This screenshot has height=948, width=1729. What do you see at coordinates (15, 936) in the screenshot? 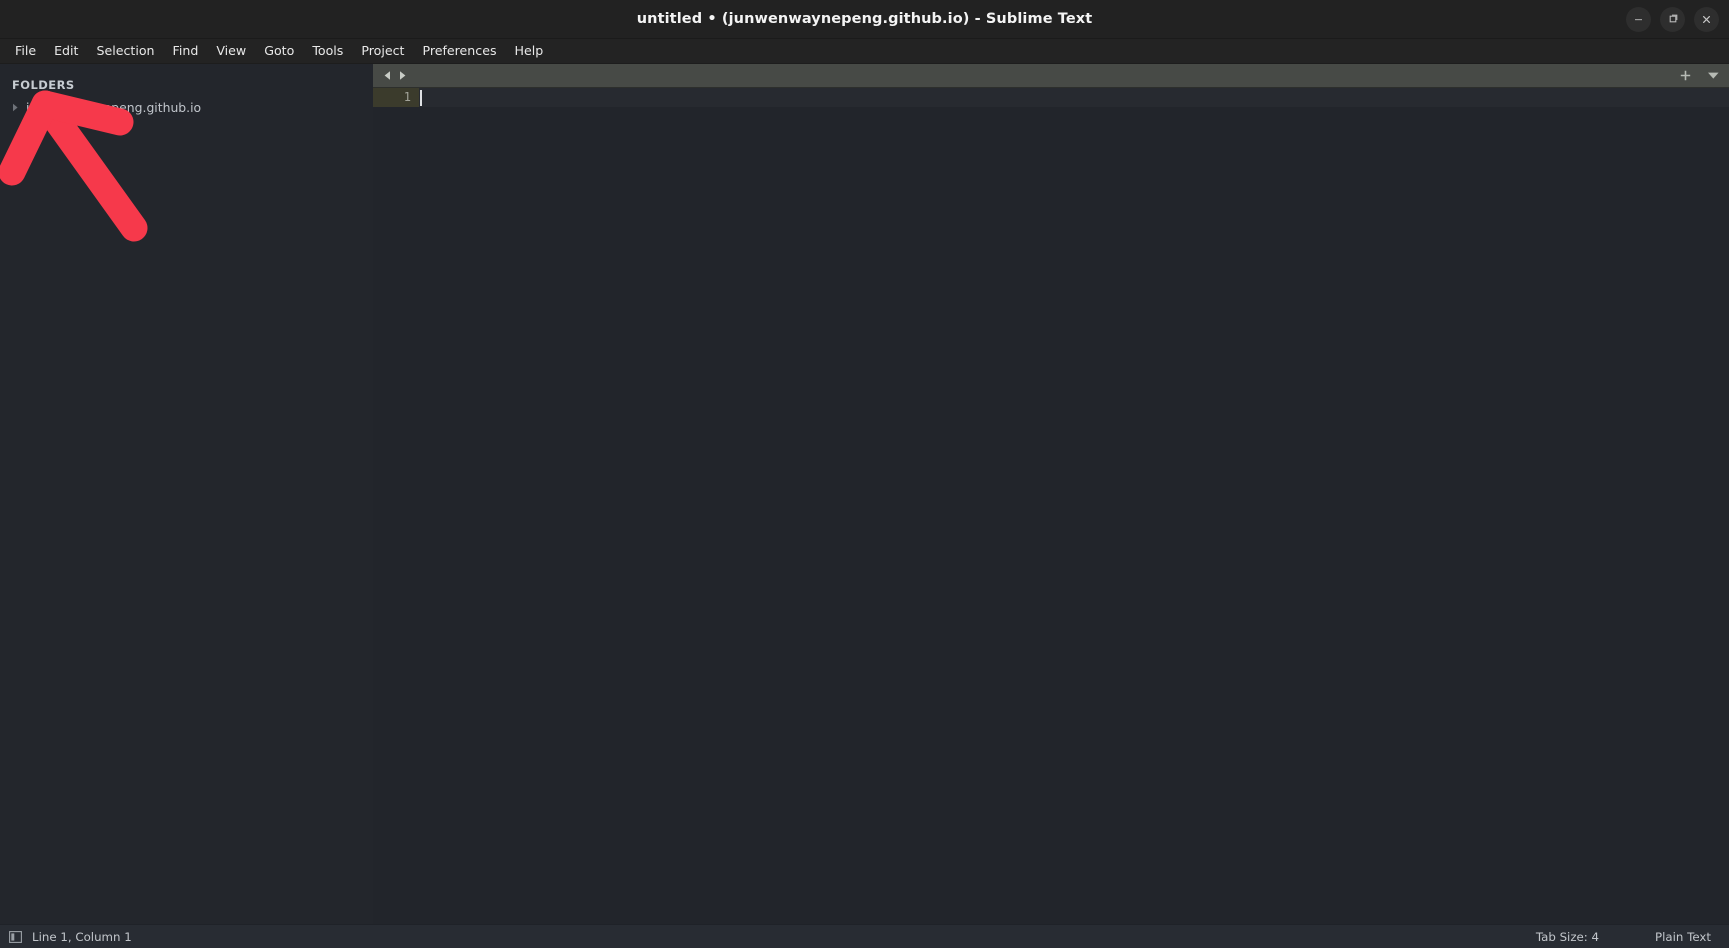
I see `sidebar-toggle-icon` at bounding box center [15, 936].